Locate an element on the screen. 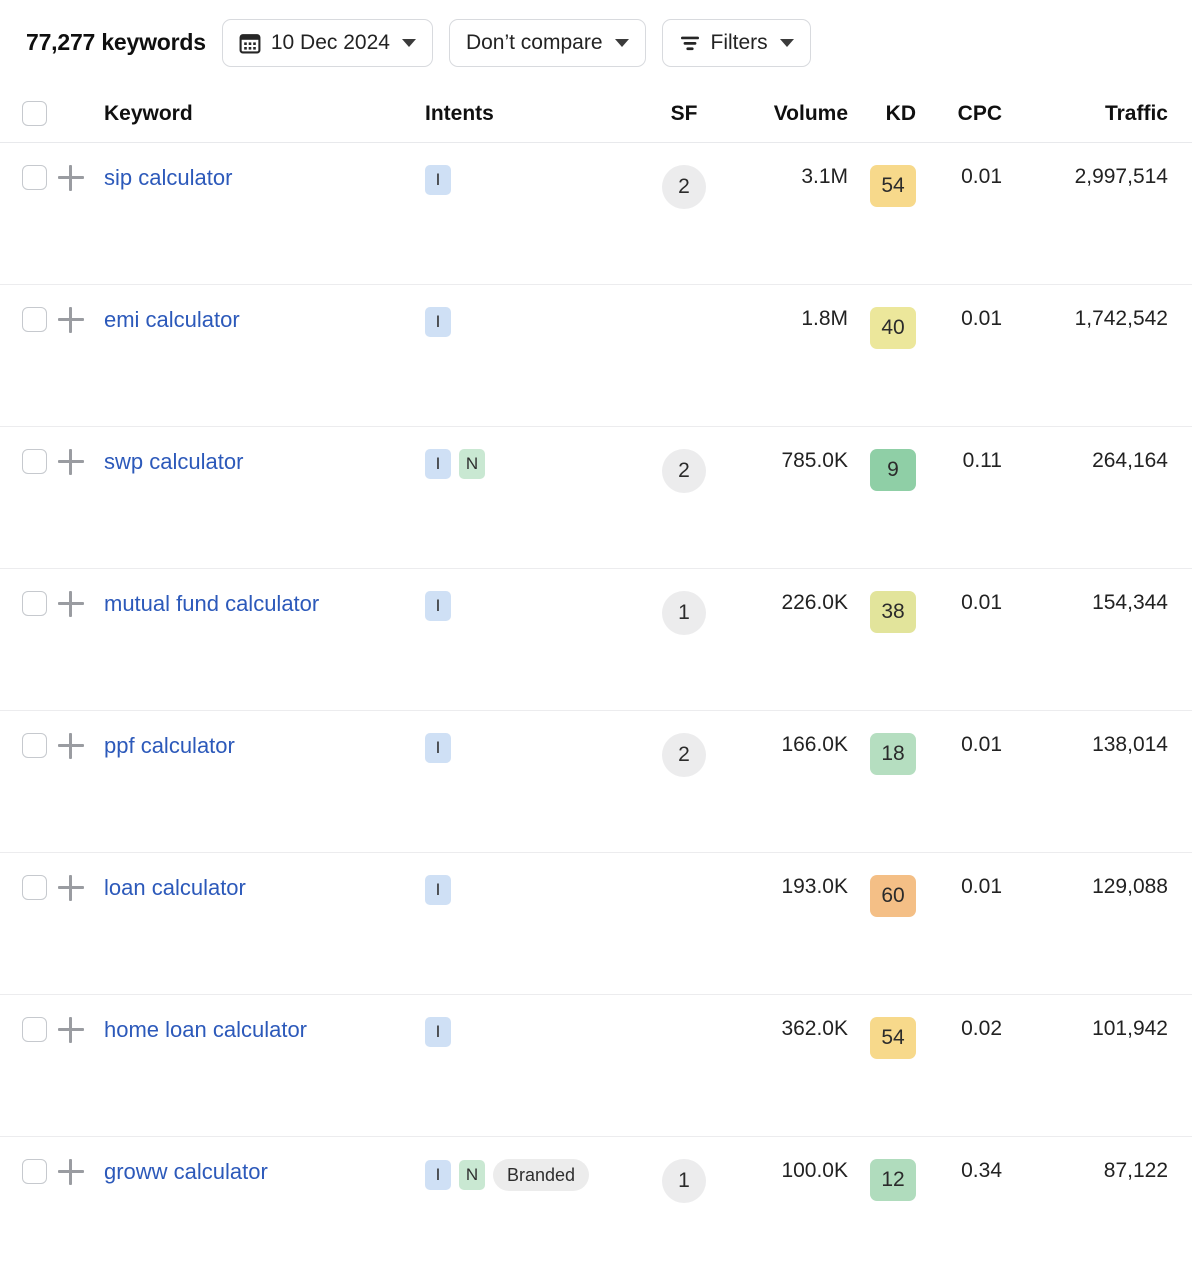 This screenshot has height=1279, width=1192. keyword-link: sip calculator is located at coordinates (168, 177).